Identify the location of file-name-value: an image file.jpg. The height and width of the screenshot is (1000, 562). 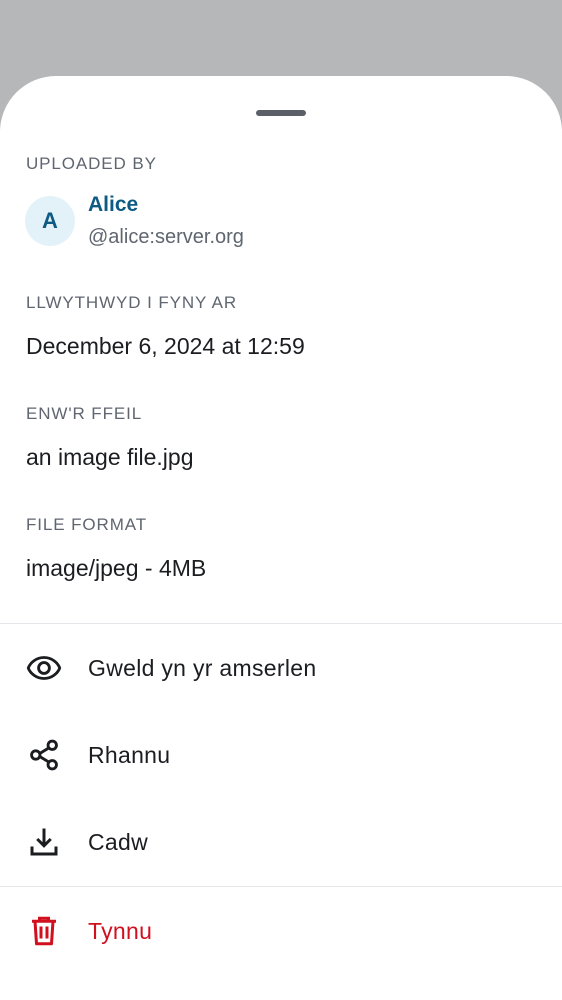
(110, 457).